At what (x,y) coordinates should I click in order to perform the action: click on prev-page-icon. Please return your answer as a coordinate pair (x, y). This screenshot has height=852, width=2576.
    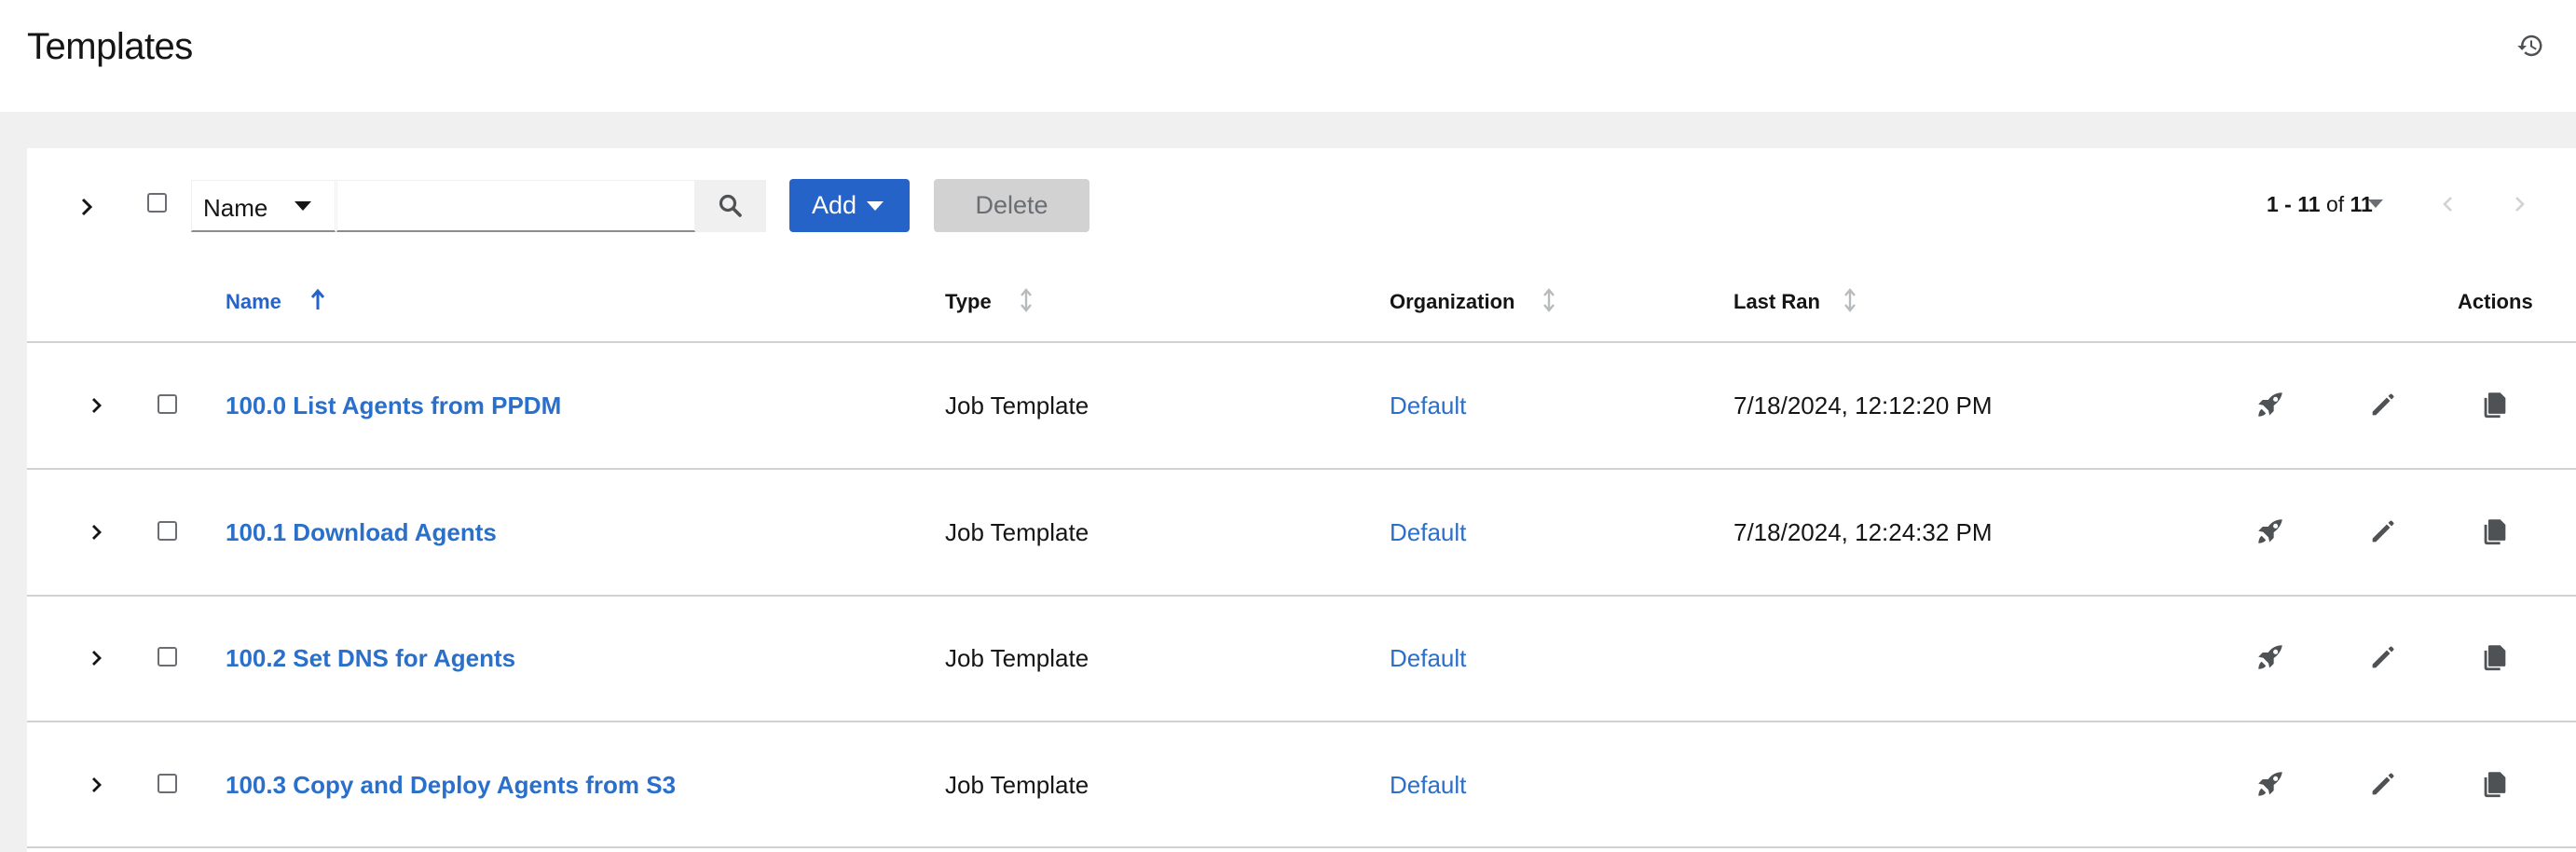
    Looking at the image, I should click on (2448, 204).